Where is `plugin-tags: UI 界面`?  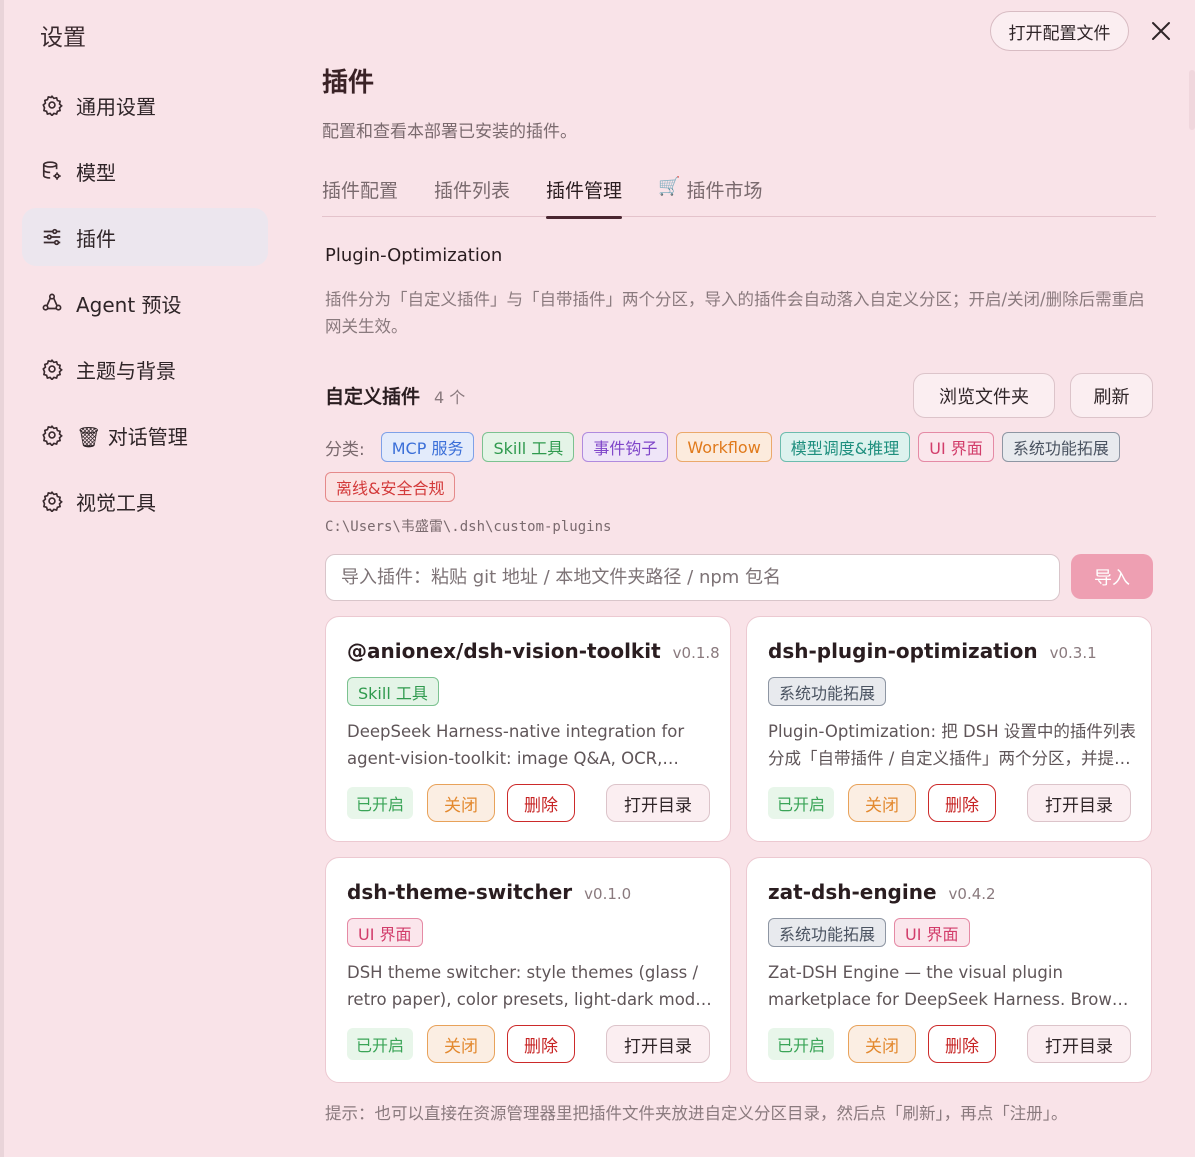
plugin-tags: UI 界面 is located at coordinates (389, 932).